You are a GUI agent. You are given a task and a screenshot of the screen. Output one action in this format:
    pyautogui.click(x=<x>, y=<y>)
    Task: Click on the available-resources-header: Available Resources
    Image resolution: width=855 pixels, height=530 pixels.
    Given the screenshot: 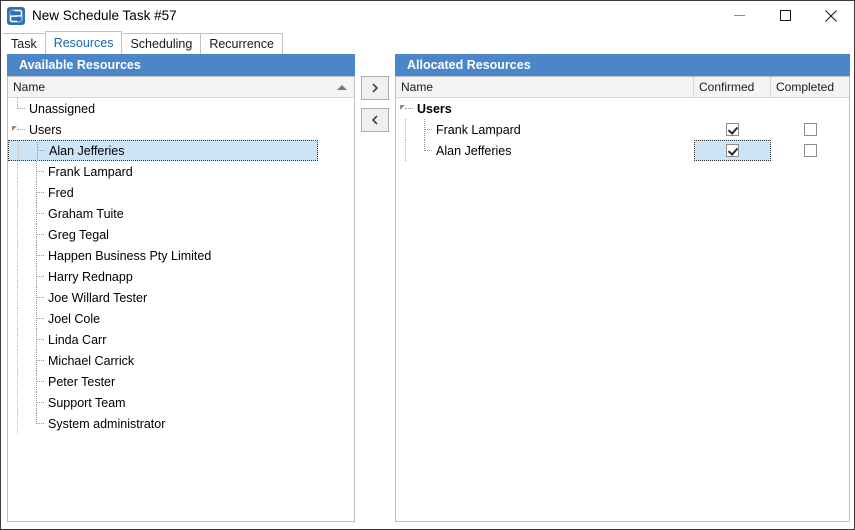 What is the action you would take?
    pyautogui.click(x=181, y=65)
    